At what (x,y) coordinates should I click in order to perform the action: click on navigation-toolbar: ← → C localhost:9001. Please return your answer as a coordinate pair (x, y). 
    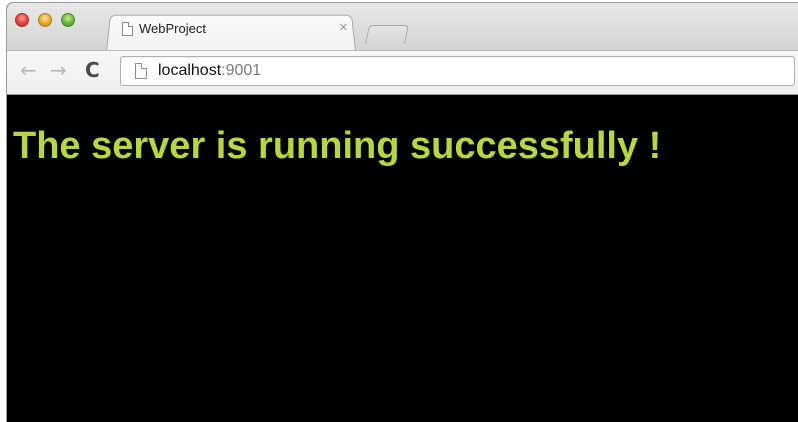
    Looking at the image, I should click on (402, 72).